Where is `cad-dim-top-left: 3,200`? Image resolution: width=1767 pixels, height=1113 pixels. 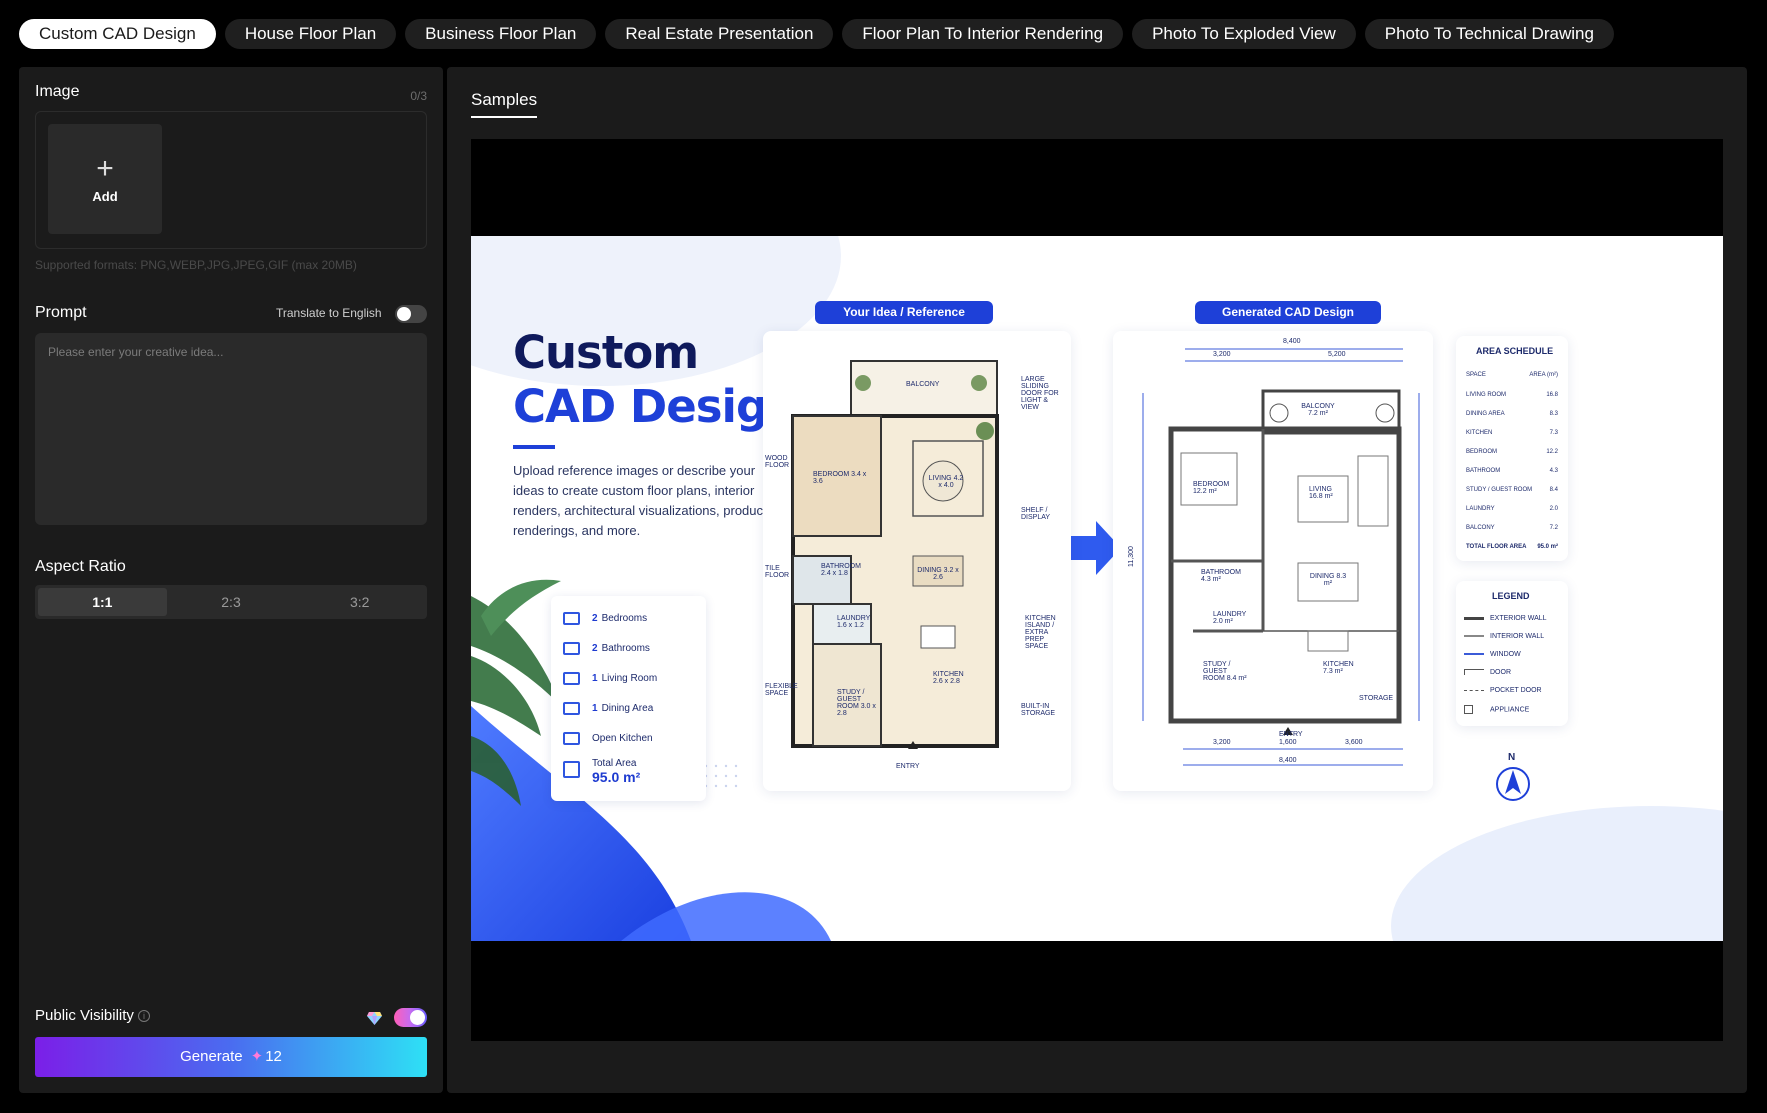 cad-dim-top-left: 3,200 is located at coordinates (1222, 354).